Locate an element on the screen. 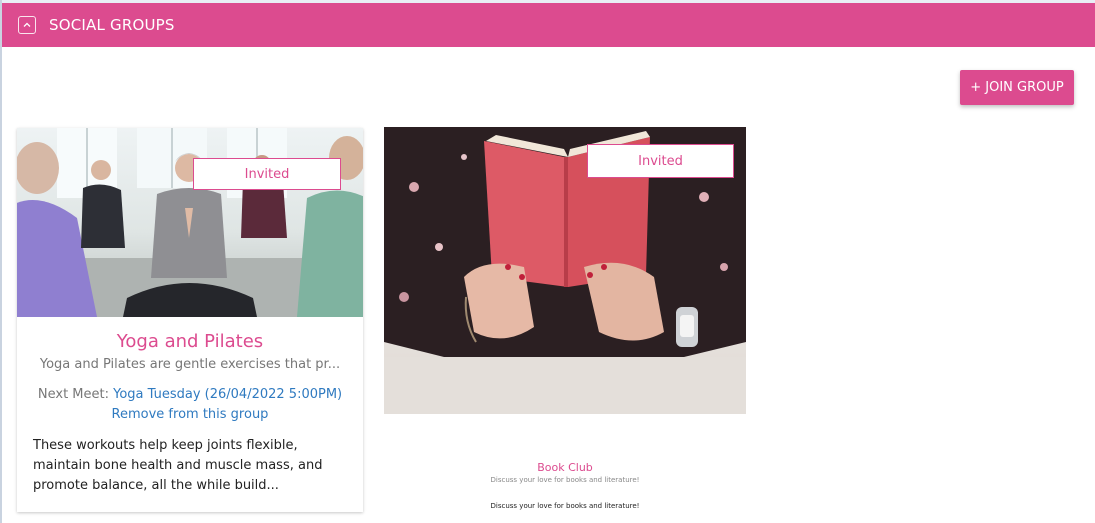 This screenshot has height=523, width=1095. remove-from-group-link: Remove from this group is located at coordinates (190, 414).